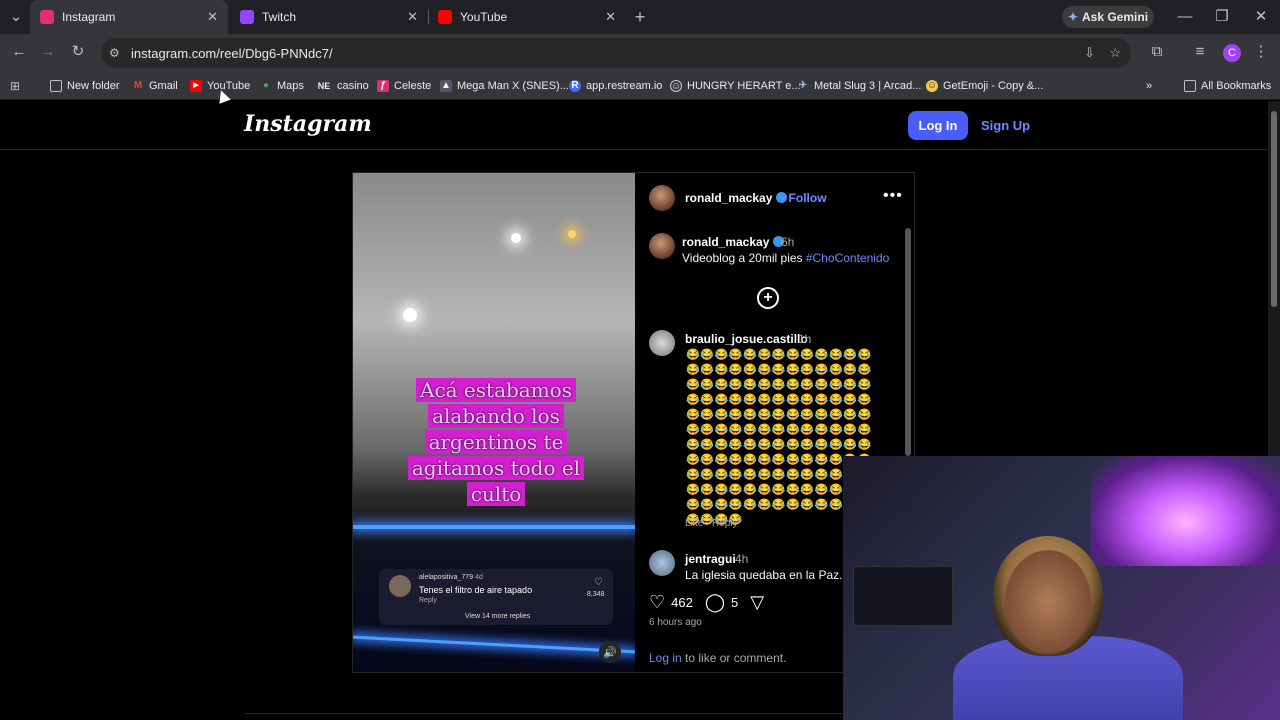 The image size is (1280, 720). I want to click on comment-user: alelapositiva_779 4d, so click(451, 577).